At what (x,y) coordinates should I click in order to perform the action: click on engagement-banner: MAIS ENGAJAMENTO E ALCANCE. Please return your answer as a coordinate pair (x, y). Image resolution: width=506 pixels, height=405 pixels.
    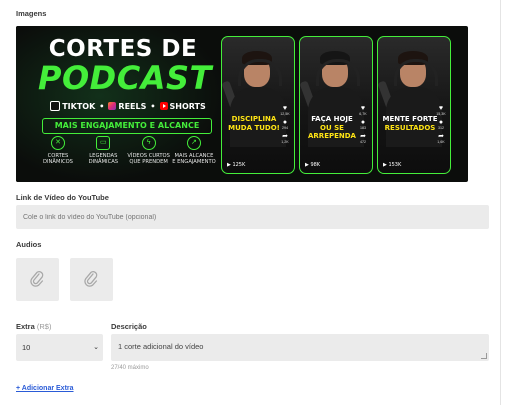
    Looking at the image, I should click on (127, 126).